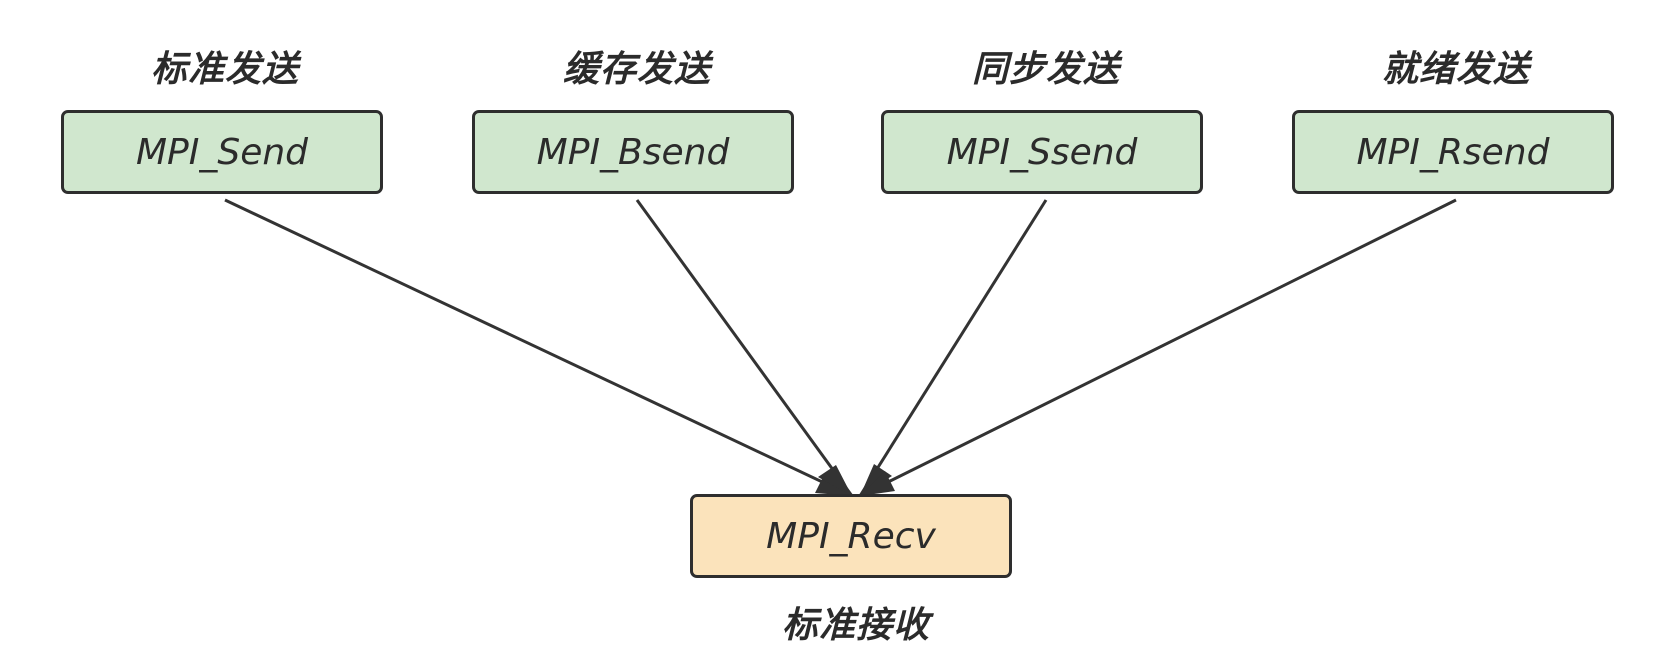  I want to click on node-mpi-send: MPI_Send, so click(222, 152).